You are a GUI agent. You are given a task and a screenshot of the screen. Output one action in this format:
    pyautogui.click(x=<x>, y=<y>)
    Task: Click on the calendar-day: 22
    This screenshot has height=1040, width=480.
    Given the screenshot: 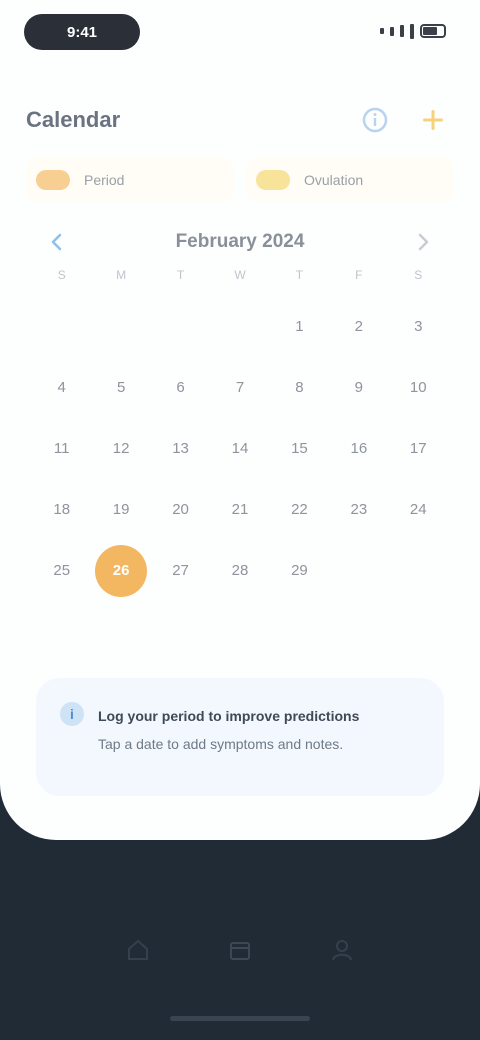 What is the action you would take?
    pyautogui.click(x=299, y=509)
    